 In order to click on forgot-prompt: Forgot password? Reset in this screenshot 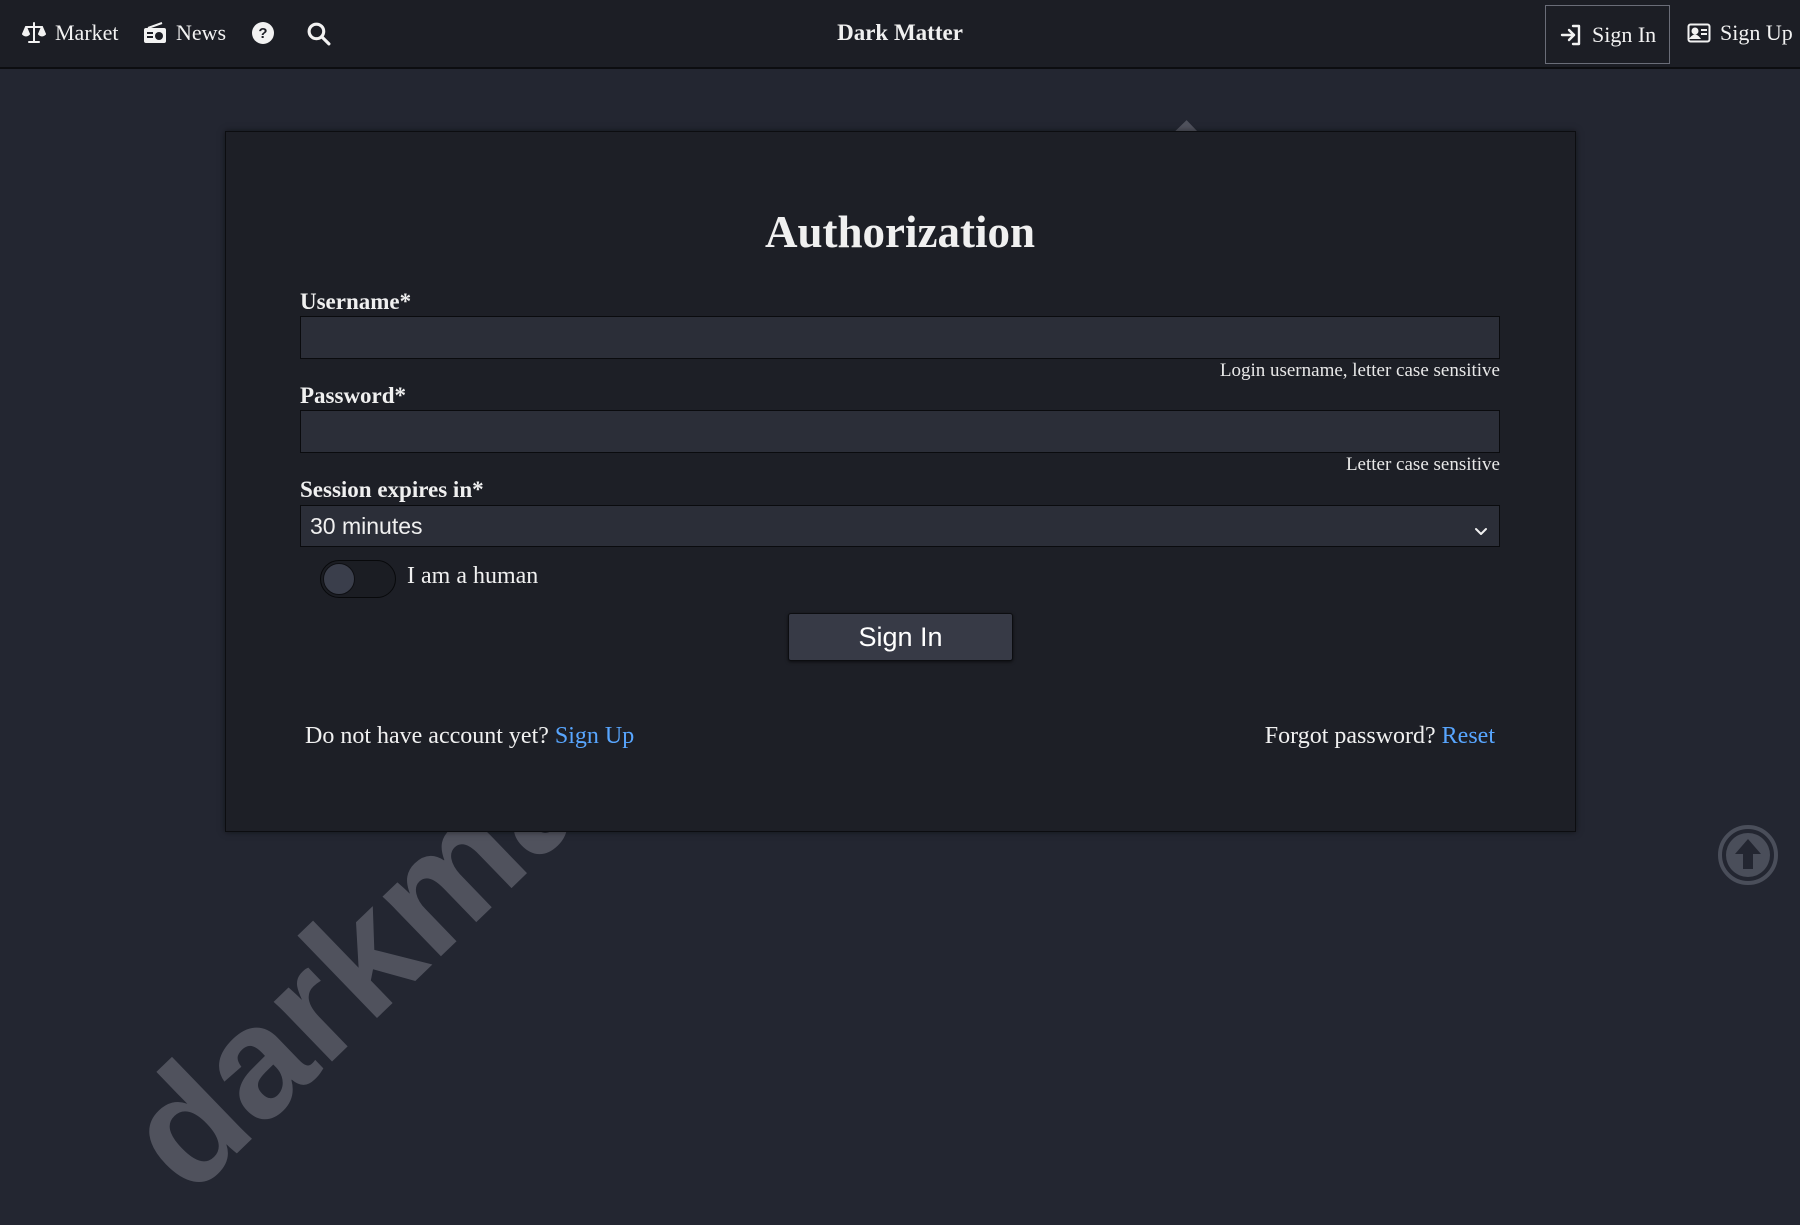, I will do `click(1380, 736)`.